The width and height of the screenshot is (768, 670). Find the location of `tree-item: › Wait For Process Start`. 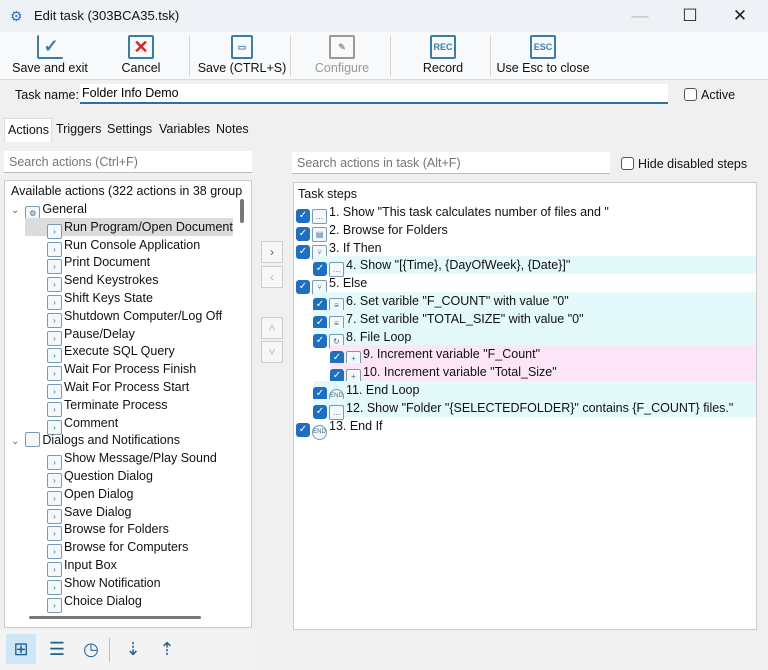

tree-item: › Wait For Process Start is located at coordinates (129, 388).